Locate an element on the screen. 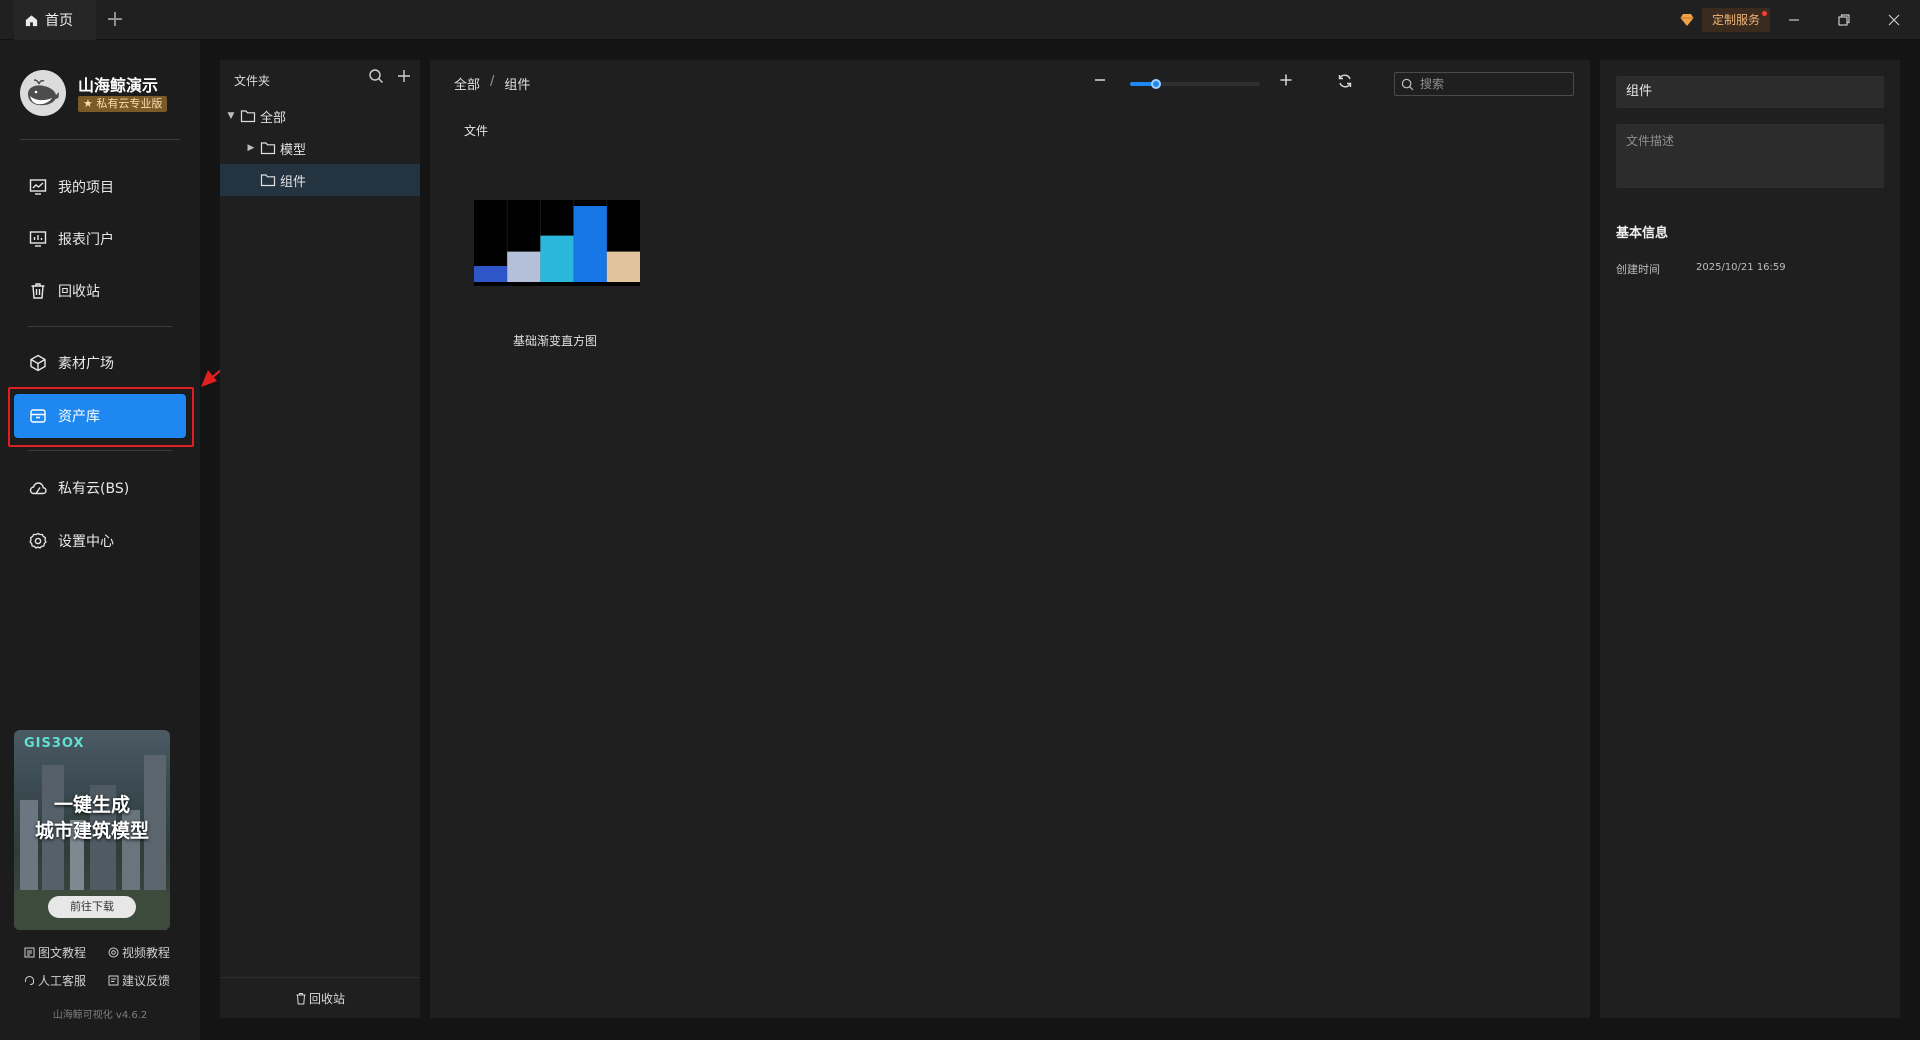  file-thumbnail is located at coordinates (557, 243).